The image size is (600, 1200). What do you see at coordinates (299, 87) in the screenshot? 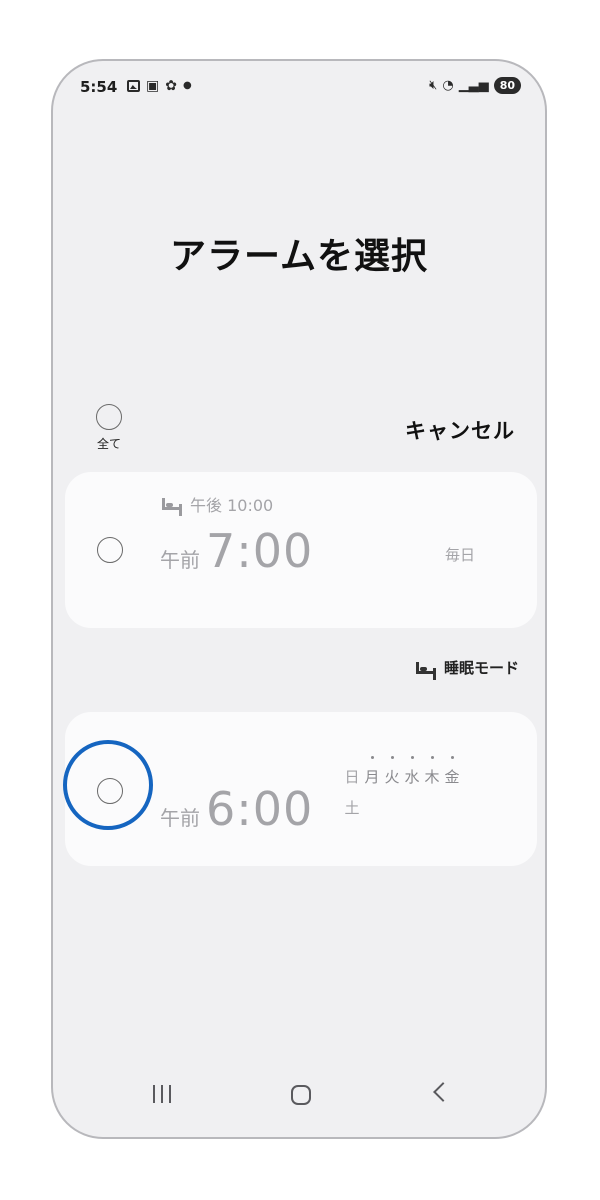
I see `status-bar: 5:54 ▣ ✿ ● 🔇︎ ◔ ▁▃▅ 80` at bounding box center [299, 87].